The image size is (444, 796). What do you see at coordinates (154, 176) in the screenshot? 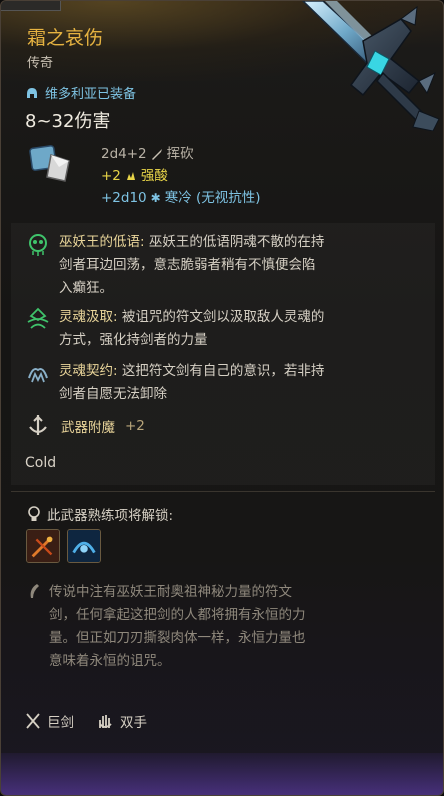
I see `damage-acid-type: 强酸` at bounding box center [154, 176].